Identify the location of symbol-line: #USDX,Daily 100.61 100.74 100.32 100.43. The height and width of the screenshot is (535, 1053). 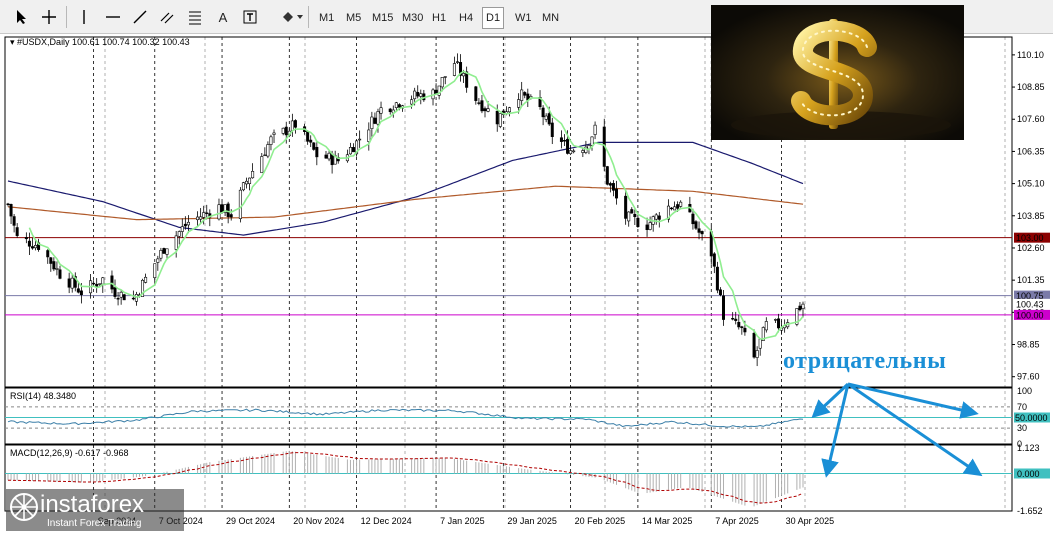
(103, 42).